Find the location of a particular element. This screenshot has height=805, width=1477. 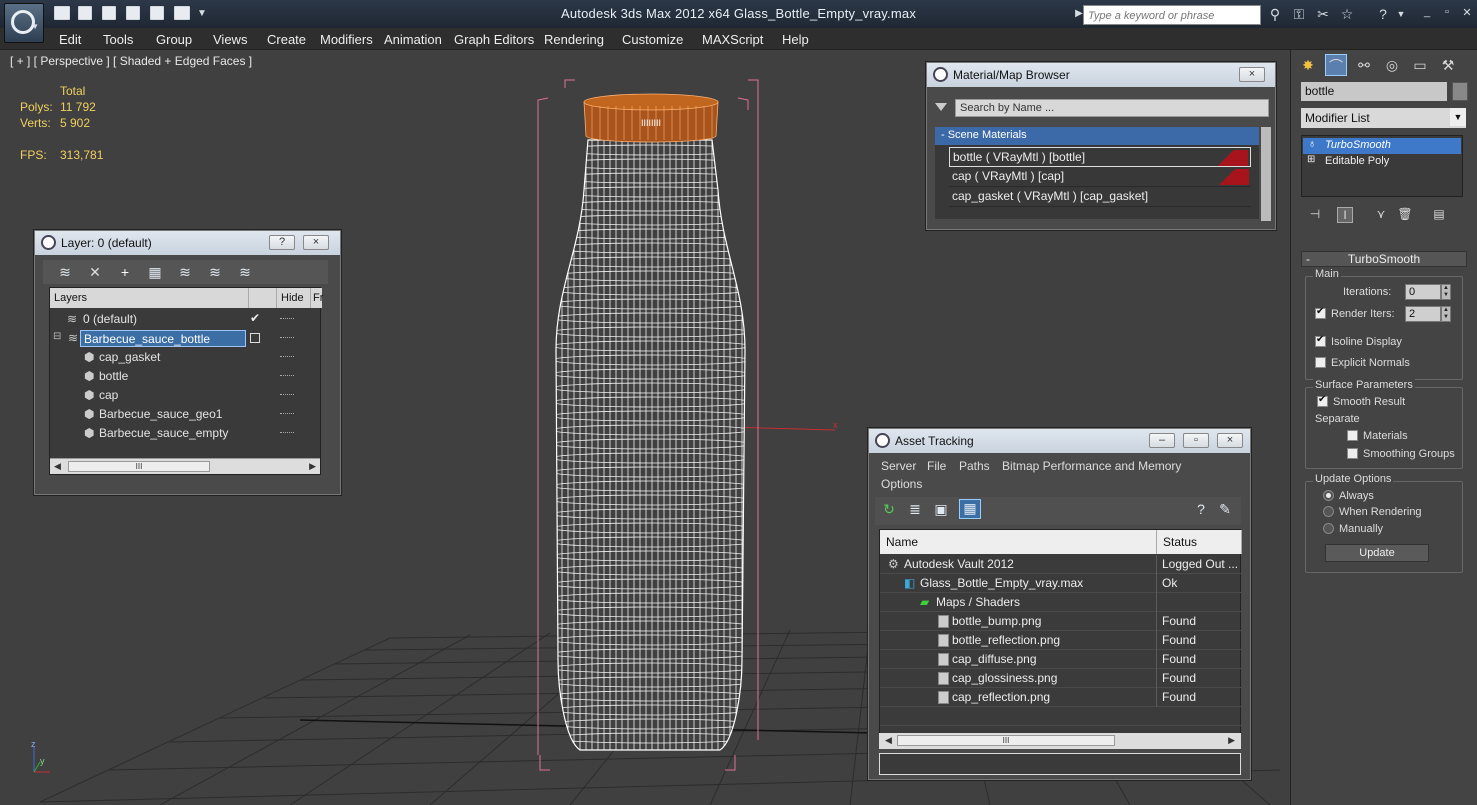

menu-server: Server is located at coordinates (898, 466).